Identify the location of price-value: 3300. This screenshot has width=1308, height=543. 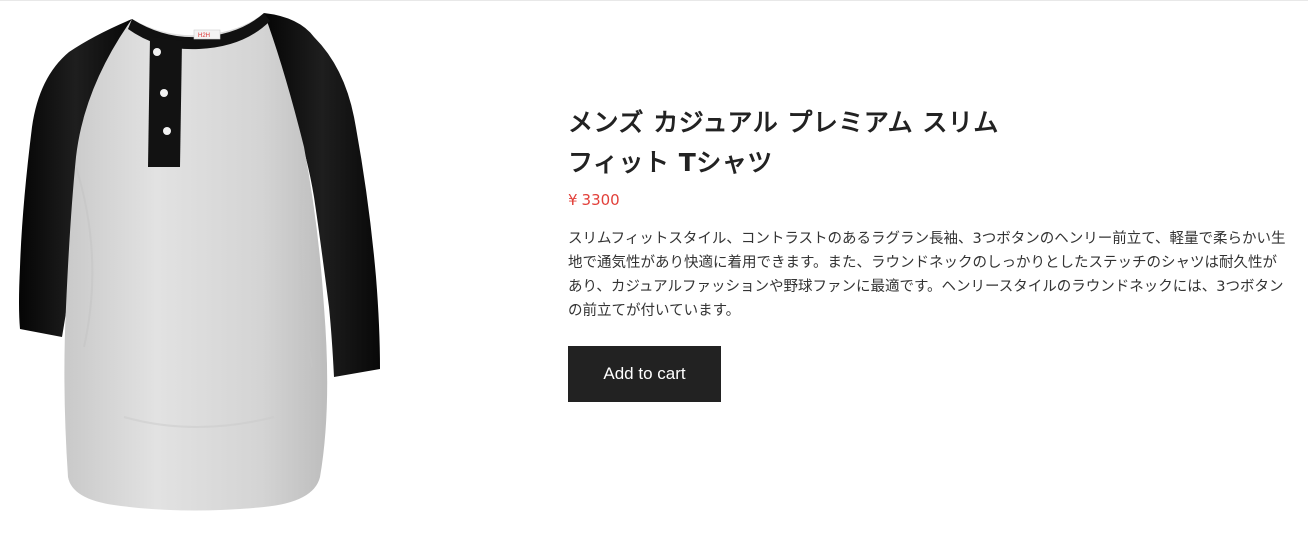
(600, 200).